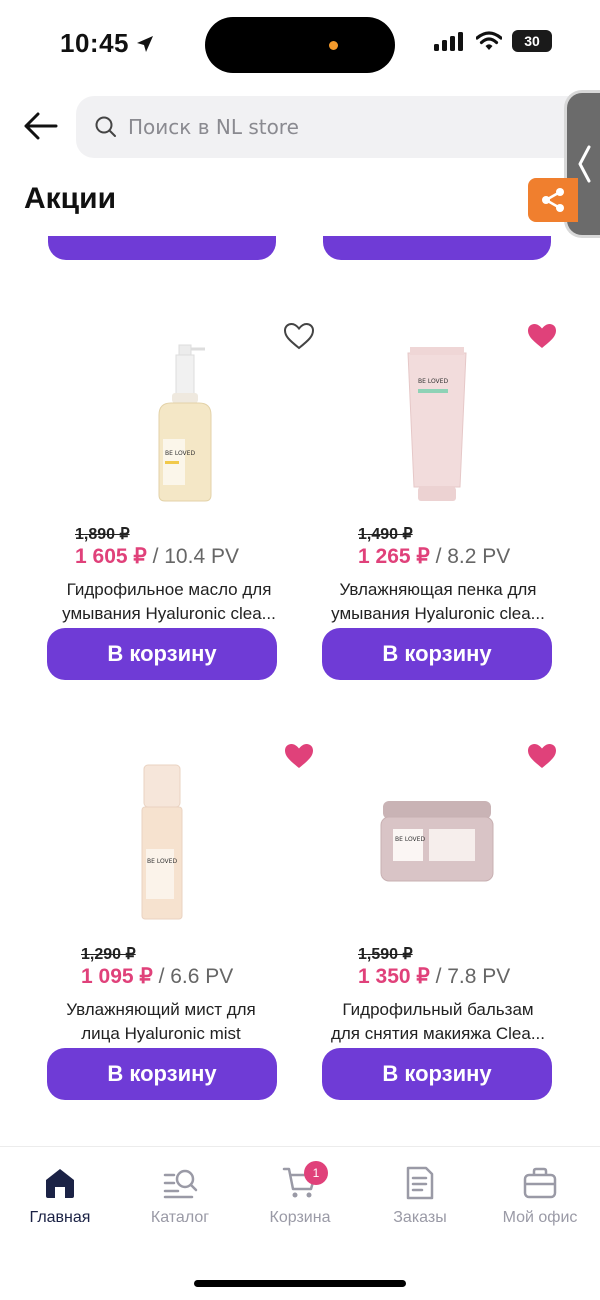  Describe the element at coordinates (70, 198) in the screenshot. I see `page-title: Акции` at that location.